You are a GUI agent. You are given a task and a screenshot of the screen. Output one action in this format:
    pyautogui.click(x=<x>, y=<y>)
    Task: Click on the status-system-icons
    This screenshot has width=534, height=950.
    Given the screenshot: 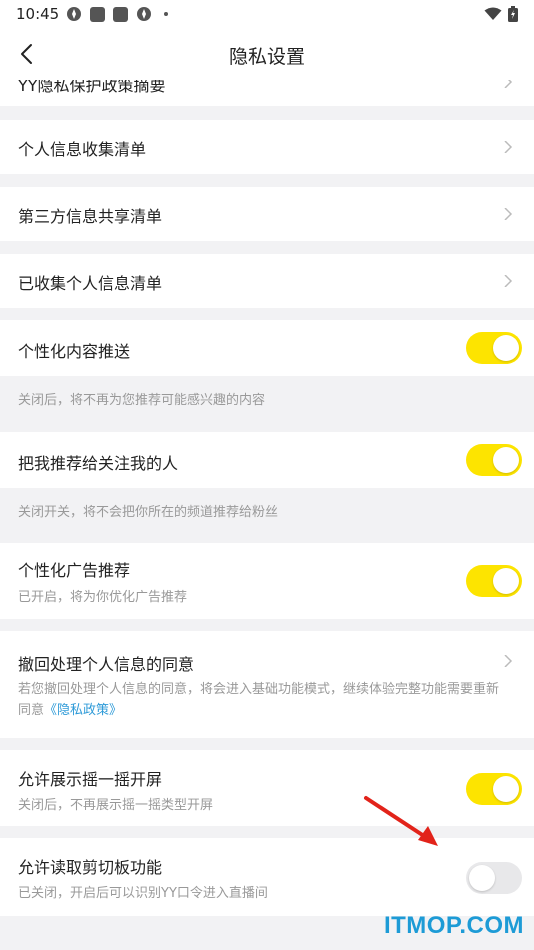 What is the action you would take?
    pyautogui.click(x=501, y=14)
    